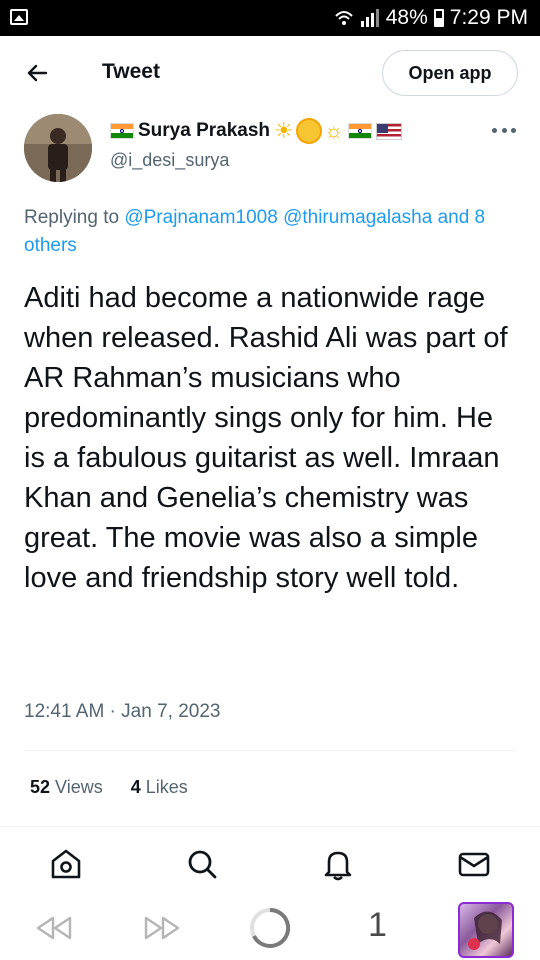  Describe the element at coordinates (204, 131) in the screenshot. I see `author-name: Surya Prakash` at that location.